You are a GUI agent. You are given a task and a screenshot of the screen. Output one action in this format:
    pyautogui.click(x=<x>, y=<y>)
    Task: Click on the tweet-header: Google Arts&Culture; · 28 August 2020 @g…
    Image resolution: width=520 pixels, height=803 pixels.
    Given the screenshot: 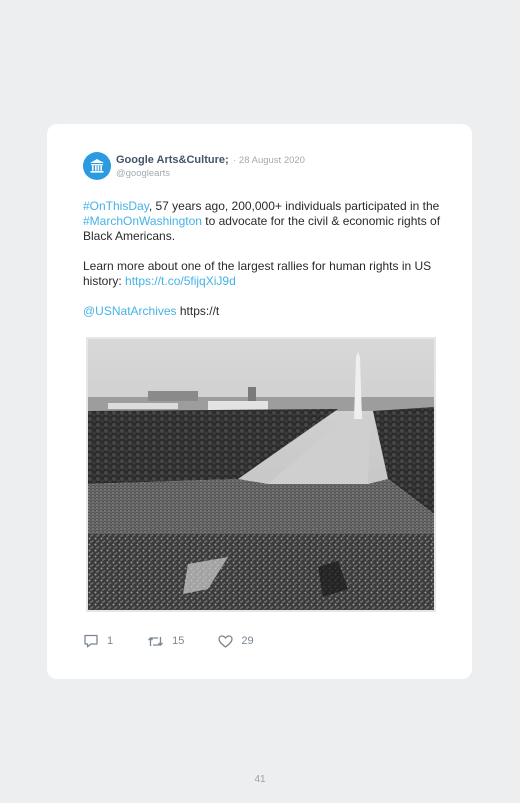 What is the action you would take?
    pyautogui.click(x=210, y=166)
    